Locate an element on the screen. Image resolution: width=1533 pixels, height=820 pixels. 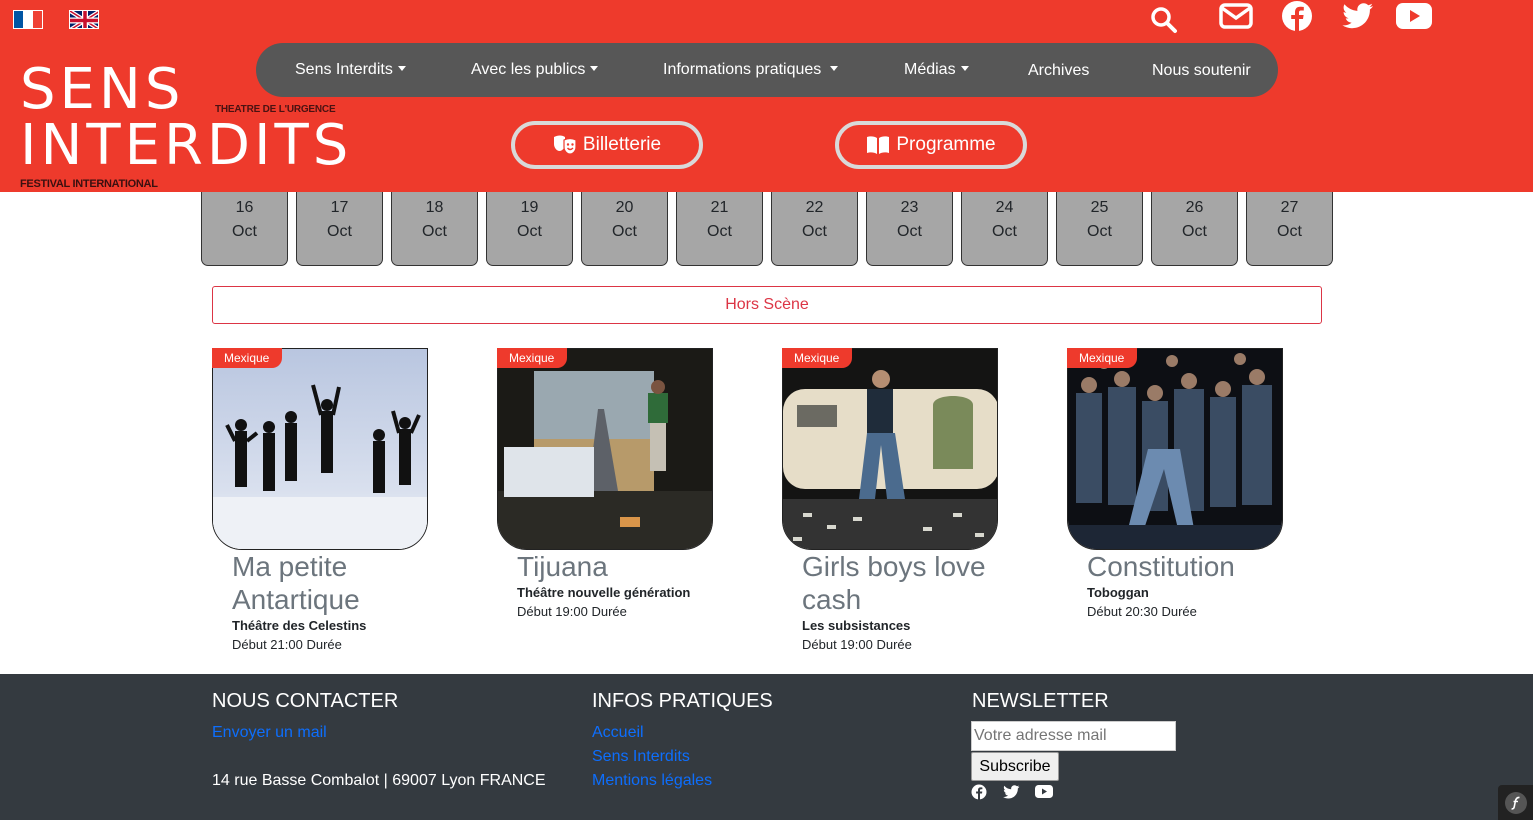
book-open-icon is located at coordinates (878, 145).